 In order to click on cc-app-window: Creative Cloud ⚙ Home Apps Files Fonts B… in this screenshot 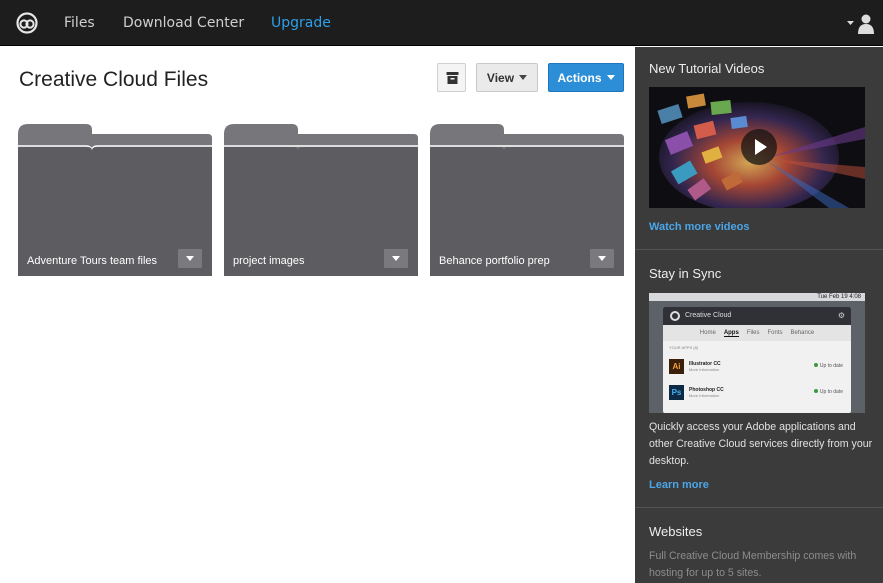, I will do `click(757, 360)`.